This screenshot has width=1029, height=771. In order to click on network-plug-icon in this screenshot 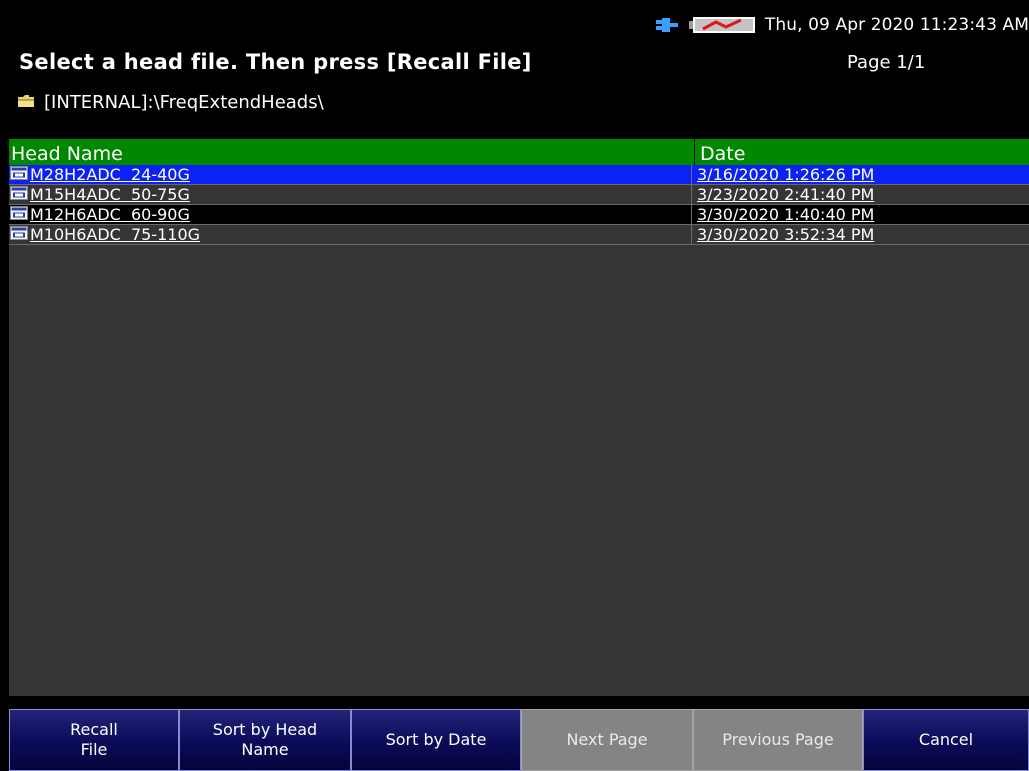, I will do `click(667, 25)`.